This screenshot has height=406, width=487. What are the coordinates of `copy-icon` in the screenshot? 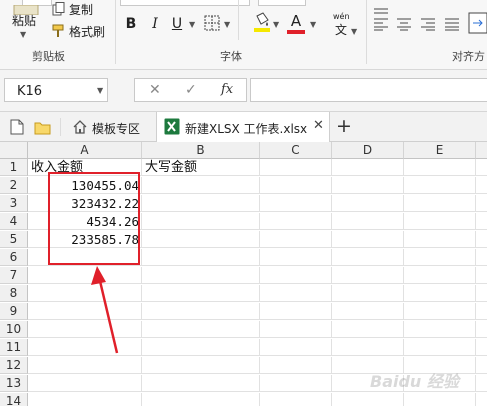 It's located at (59, 8).